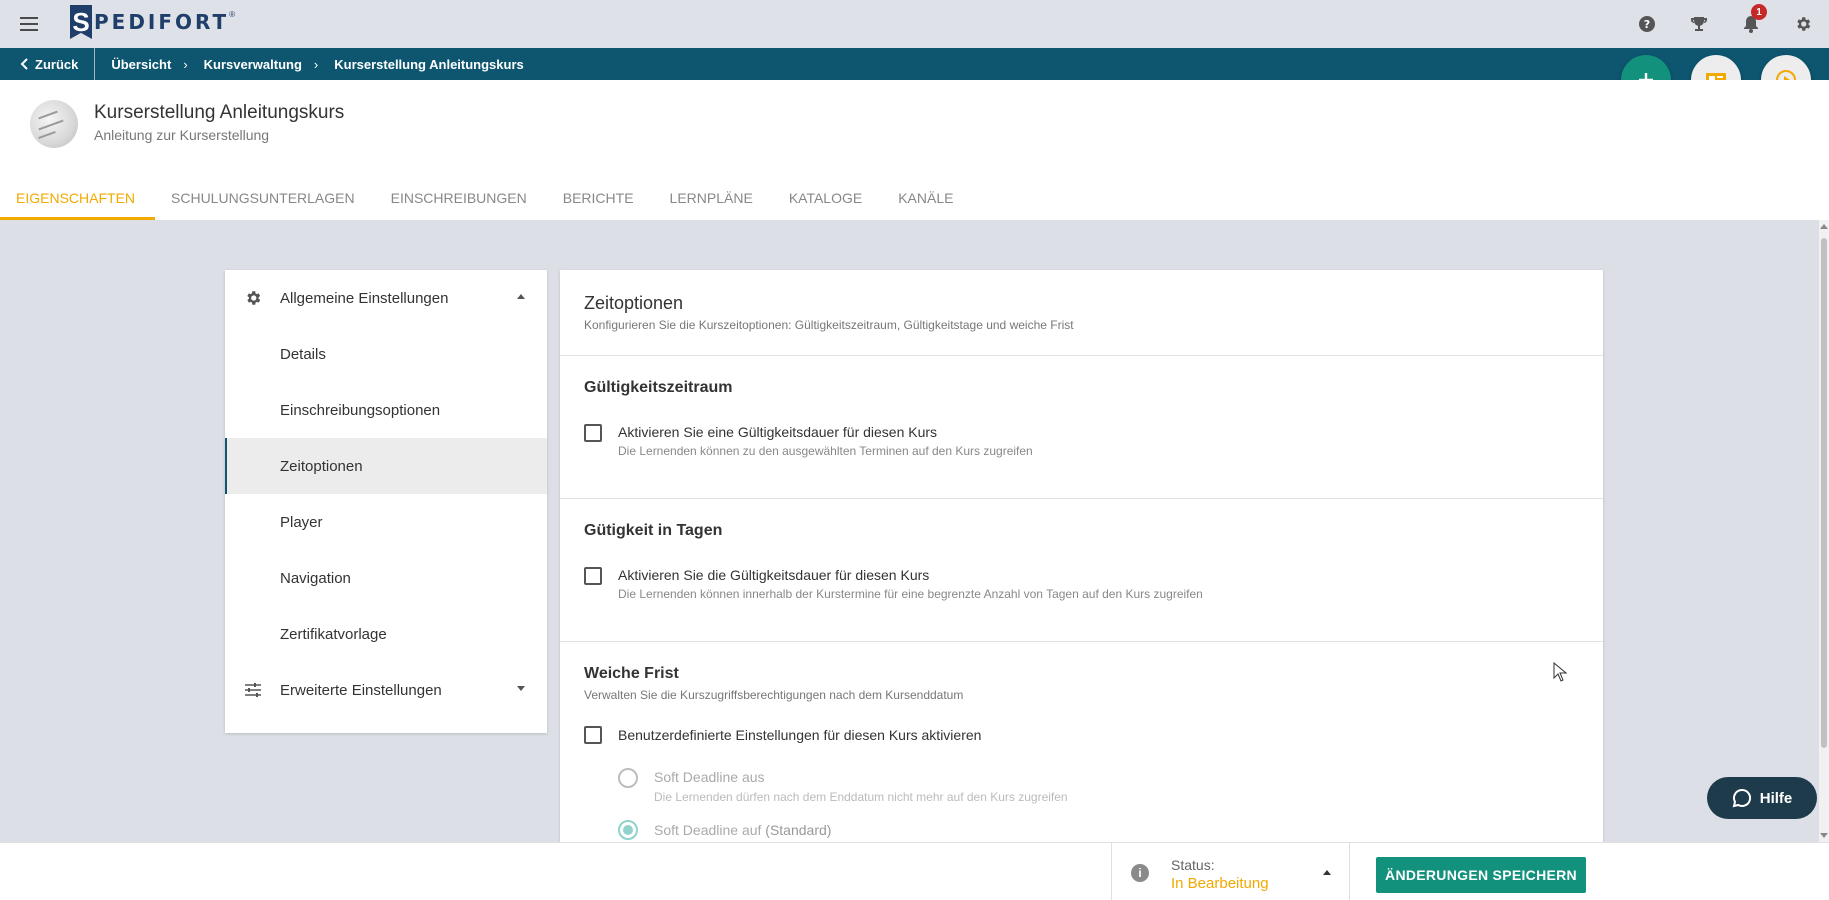 The height and width of the screenshot is (900, 1829). I want to click on sidenav-item-navigation: Navigation, so click(386, 578).